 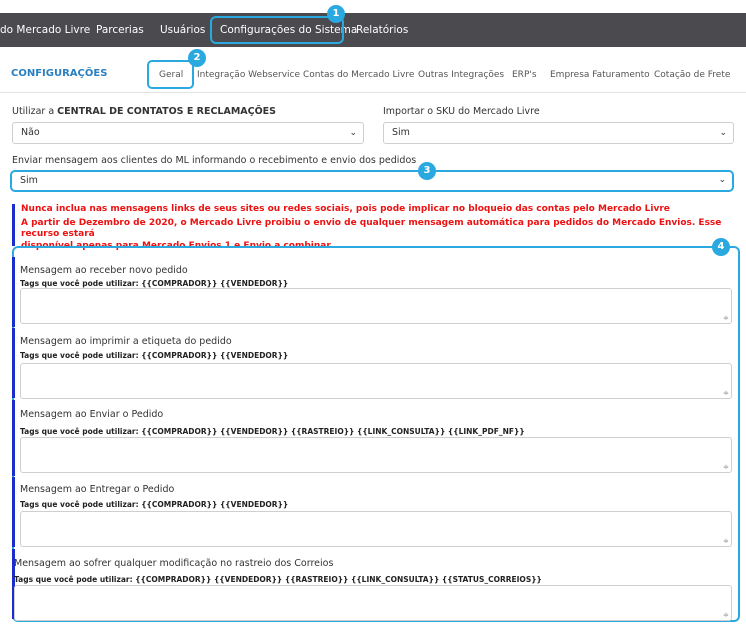 What do you see at coordinates (248, 75) in the screenshot?
I see `tab-integracao-webservice: Integração Webservice` at bounding box center [248, 75].